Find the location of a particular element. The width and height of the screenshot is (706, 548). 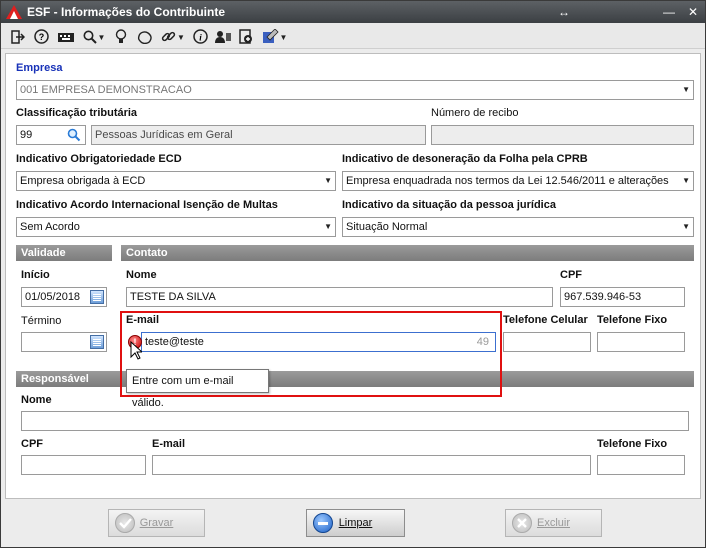

inicio-label: Início is located at coordinates (35, 275).